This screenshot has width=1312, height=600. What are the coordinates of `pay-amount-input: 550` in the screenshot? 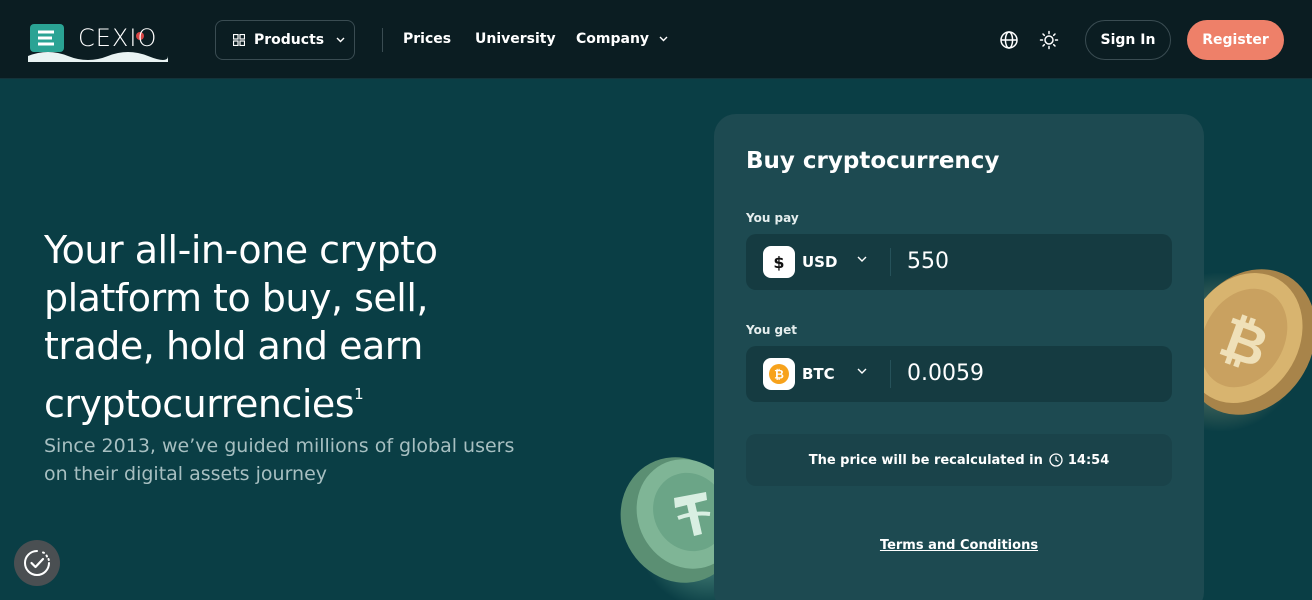 It's located at (928, 261).